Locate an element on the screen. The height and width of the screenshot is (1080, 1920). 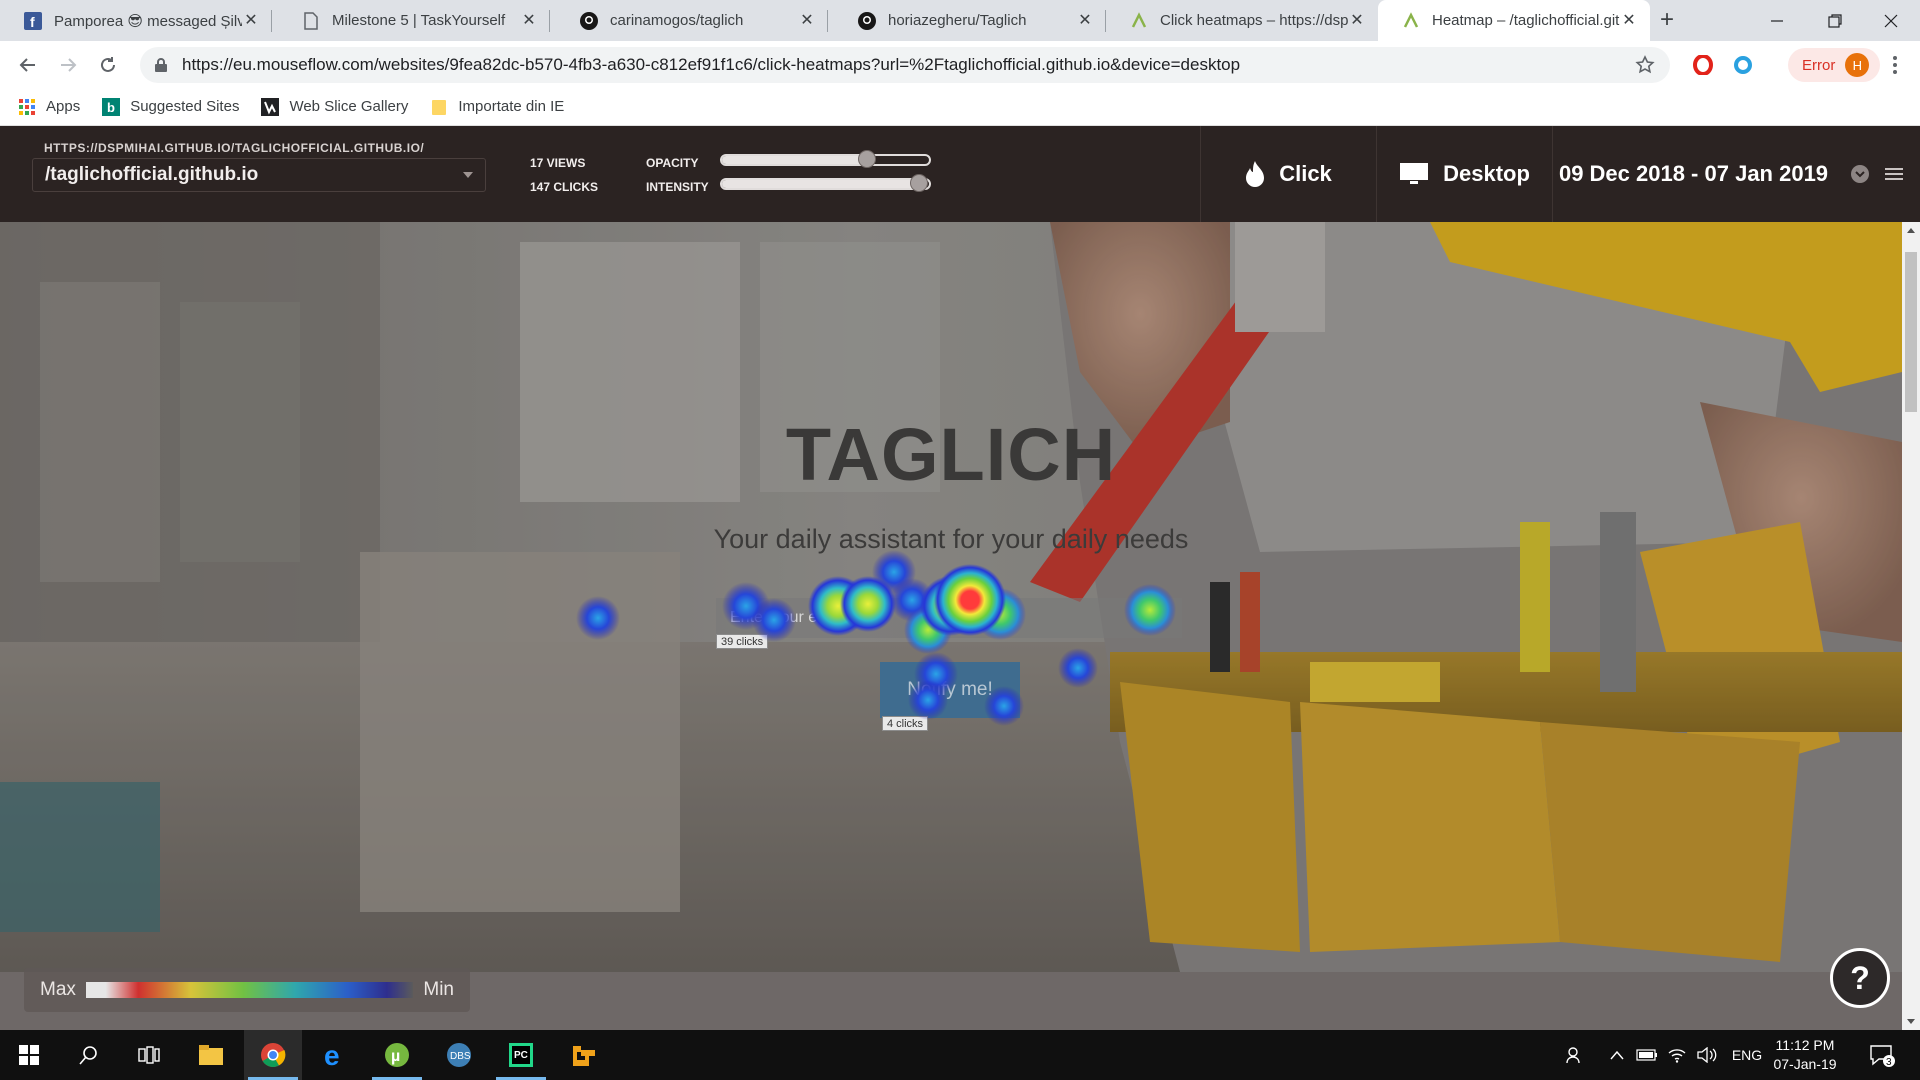
search-icon is located at coordinates (89, 1055).